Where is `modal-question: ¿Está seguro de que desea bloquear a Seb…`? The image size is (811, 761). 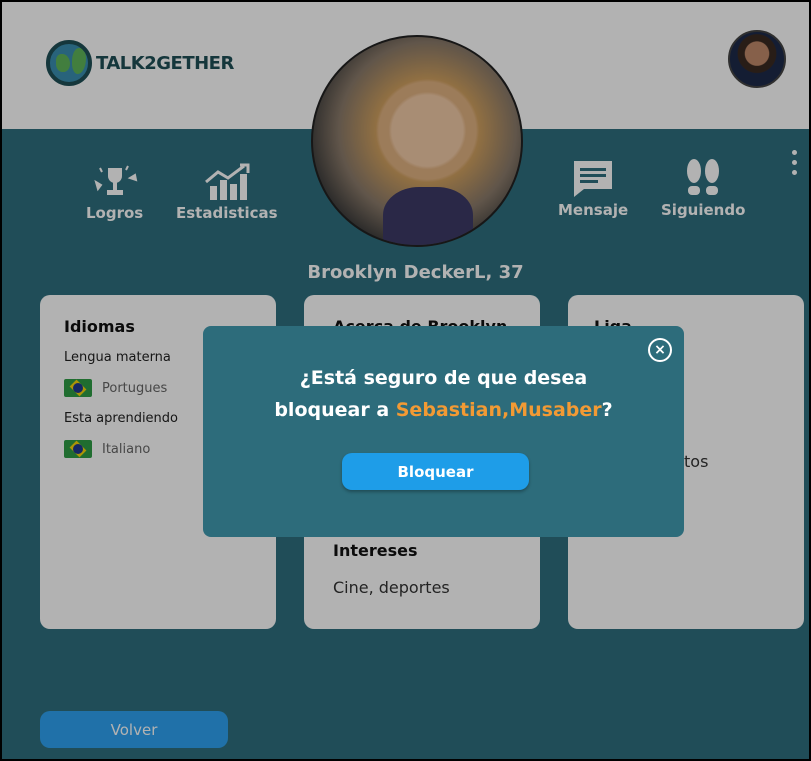 modal-question: ¿Está seguro de que desea bloquear a Seb… is located at coordinates (443, 394).